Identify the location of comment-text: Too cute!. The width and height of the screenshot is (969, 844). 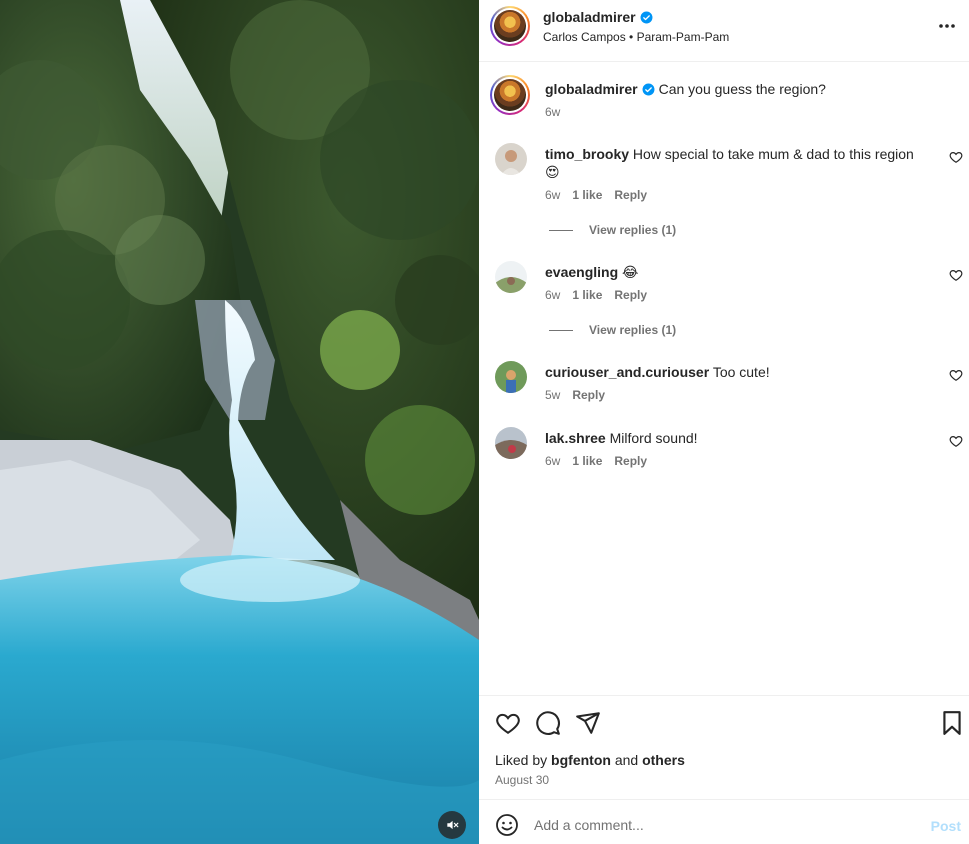
(741, 372).